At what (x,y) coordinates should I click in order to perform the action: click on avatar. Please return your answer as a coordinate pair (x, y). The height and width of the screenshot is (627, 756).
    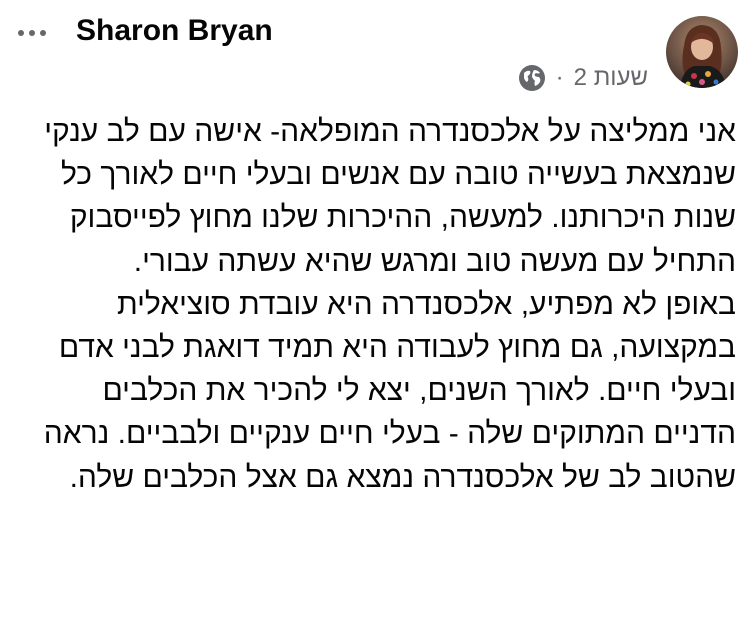
    Looking at the image, I should click on (702, 52).